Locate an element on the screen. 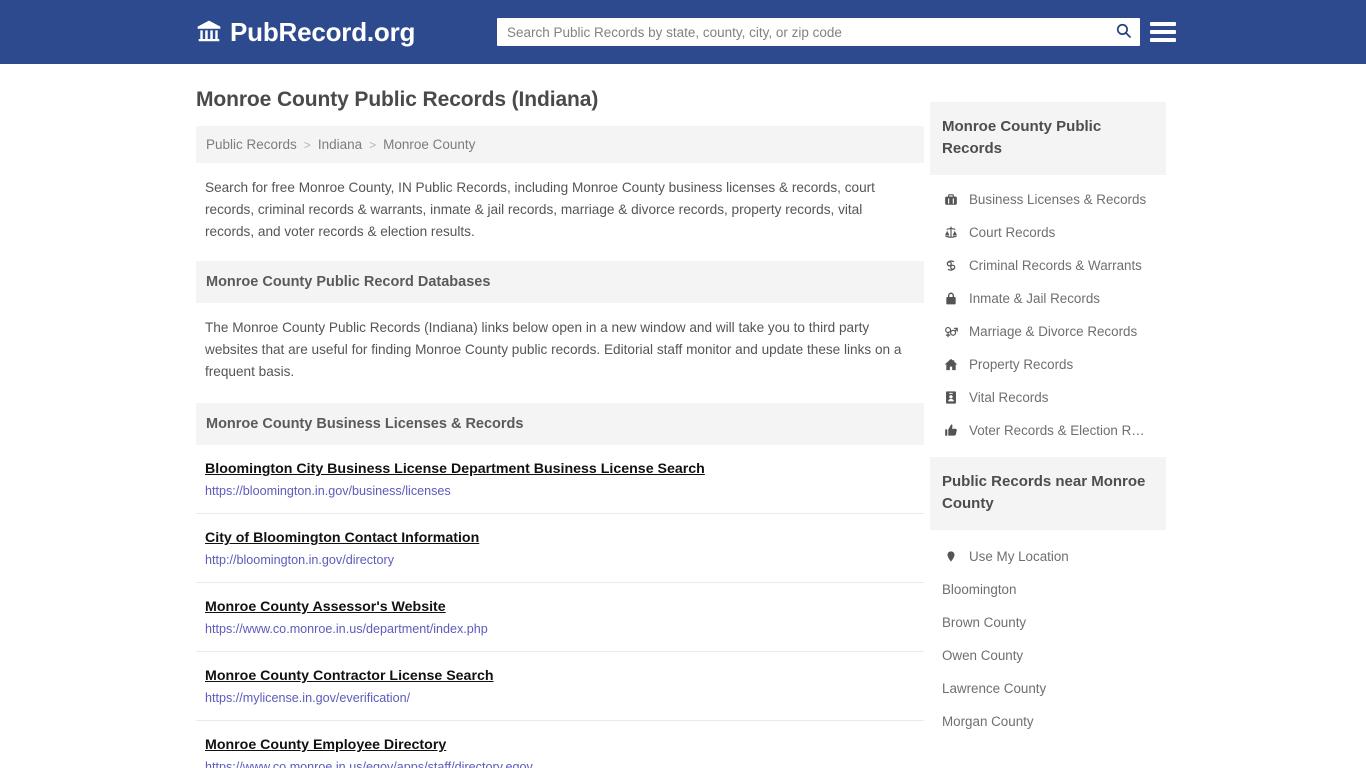  sidebar-item-label: Court Records is located at coordinates (1012, 232).